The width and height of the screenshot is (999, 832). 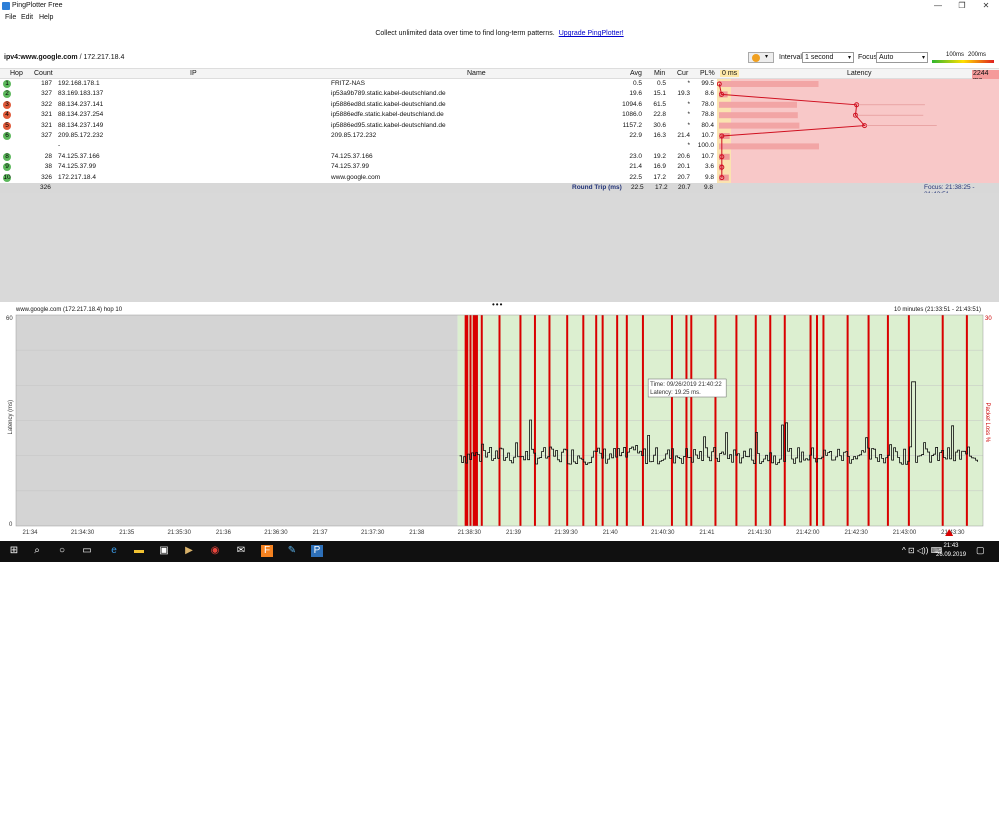 I want to click on pl-max-label: 30, so click(x=988, y=319).